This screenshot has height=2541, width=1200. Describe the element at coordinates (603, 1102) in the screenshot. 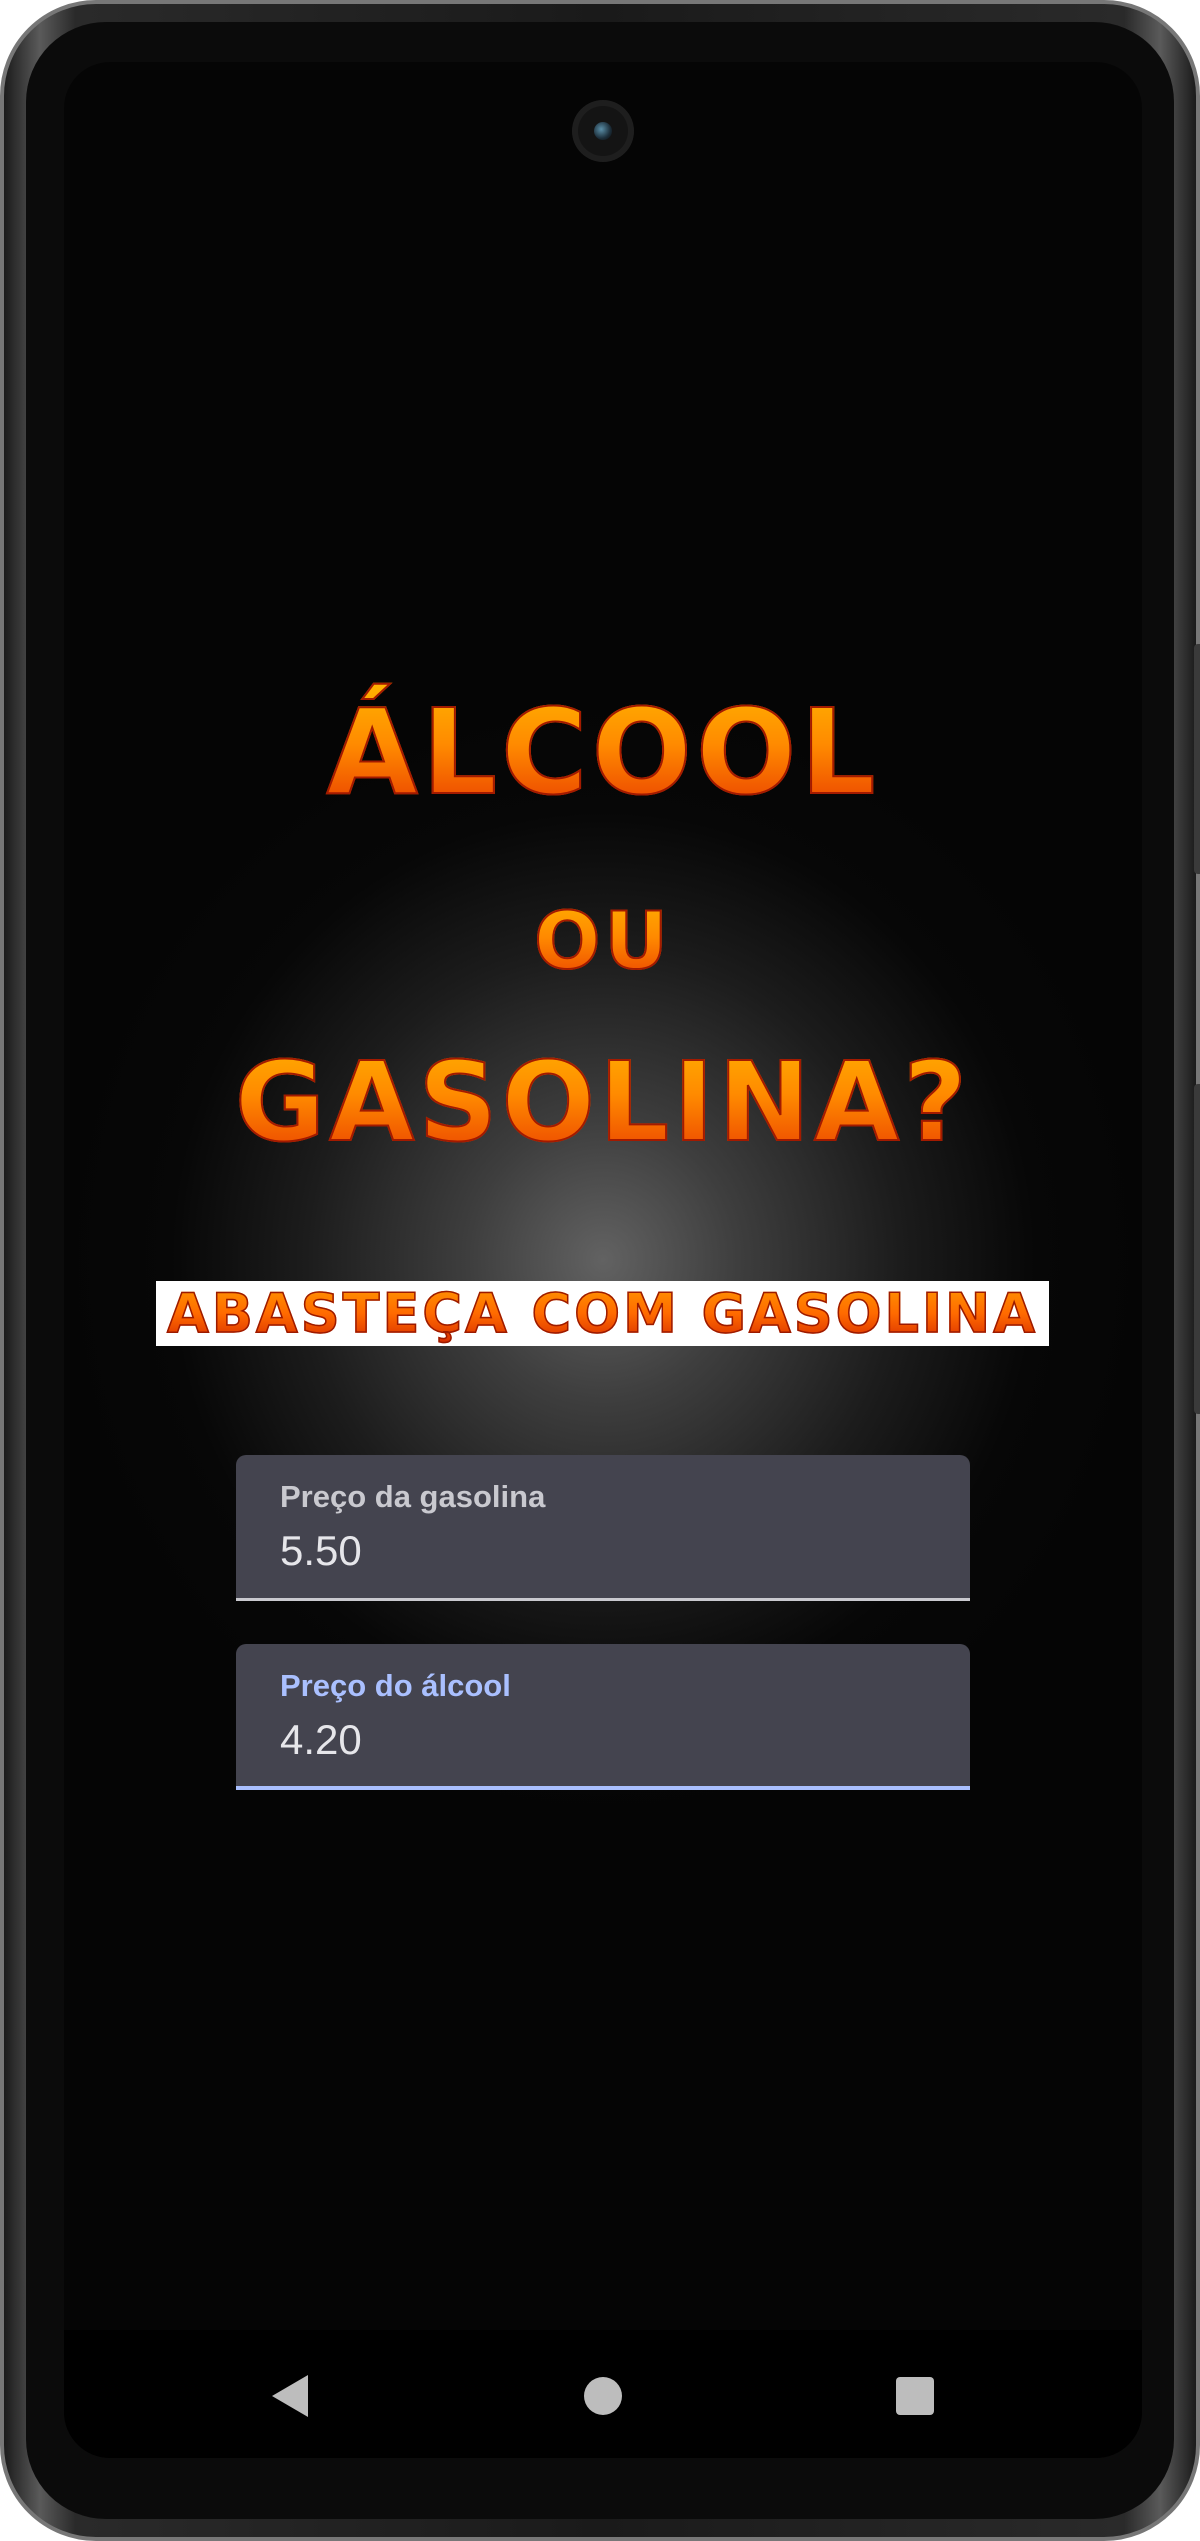

I see `title-gasoline: GASOLINA?` at that location.